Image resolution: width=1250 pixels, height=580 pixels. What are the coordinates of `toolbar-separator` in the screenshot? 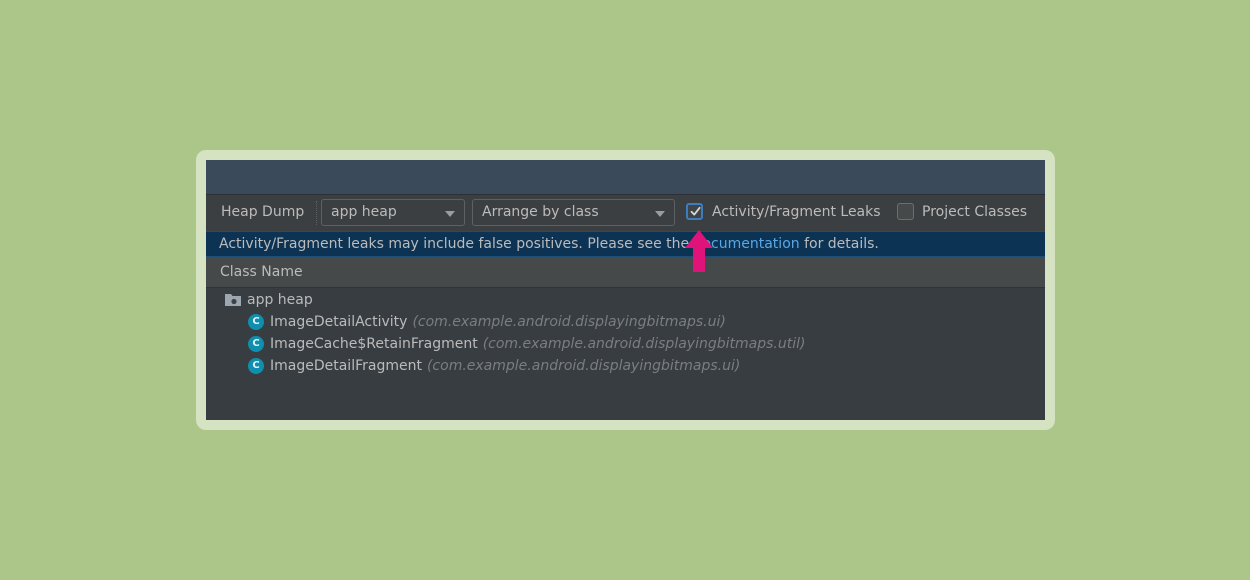 It's located at (316, 213).